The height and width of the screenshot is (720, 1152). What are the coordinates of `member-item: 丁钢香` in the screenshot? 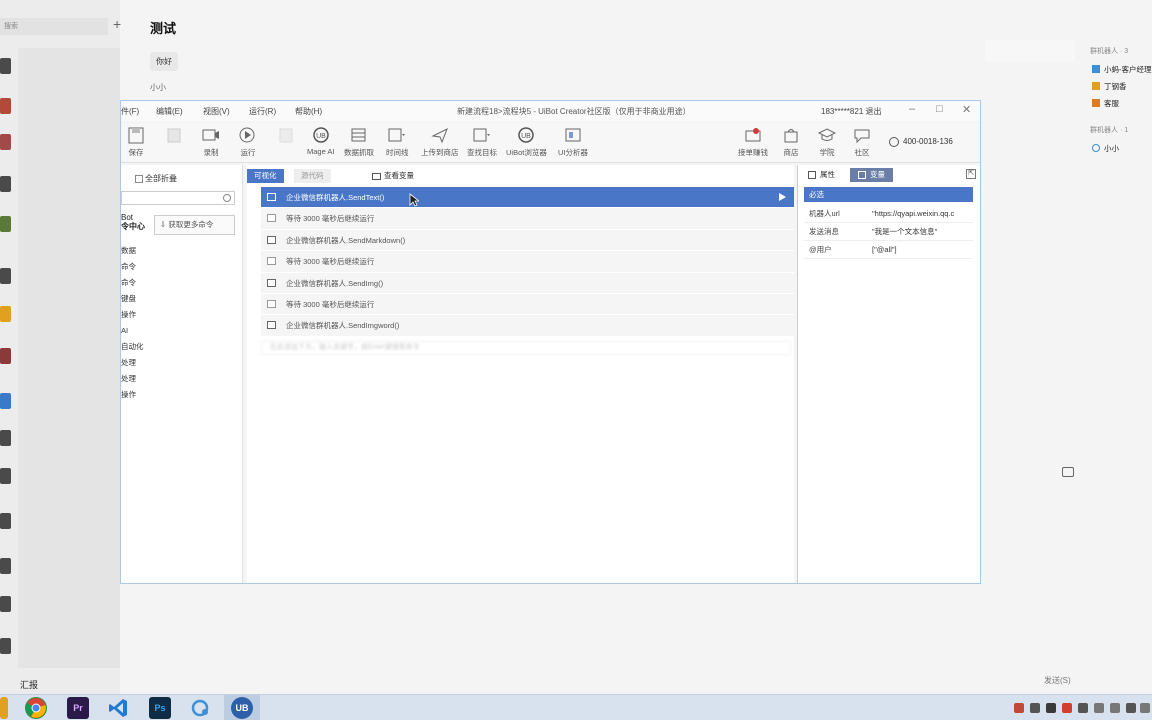 It's located at (1119, 87).